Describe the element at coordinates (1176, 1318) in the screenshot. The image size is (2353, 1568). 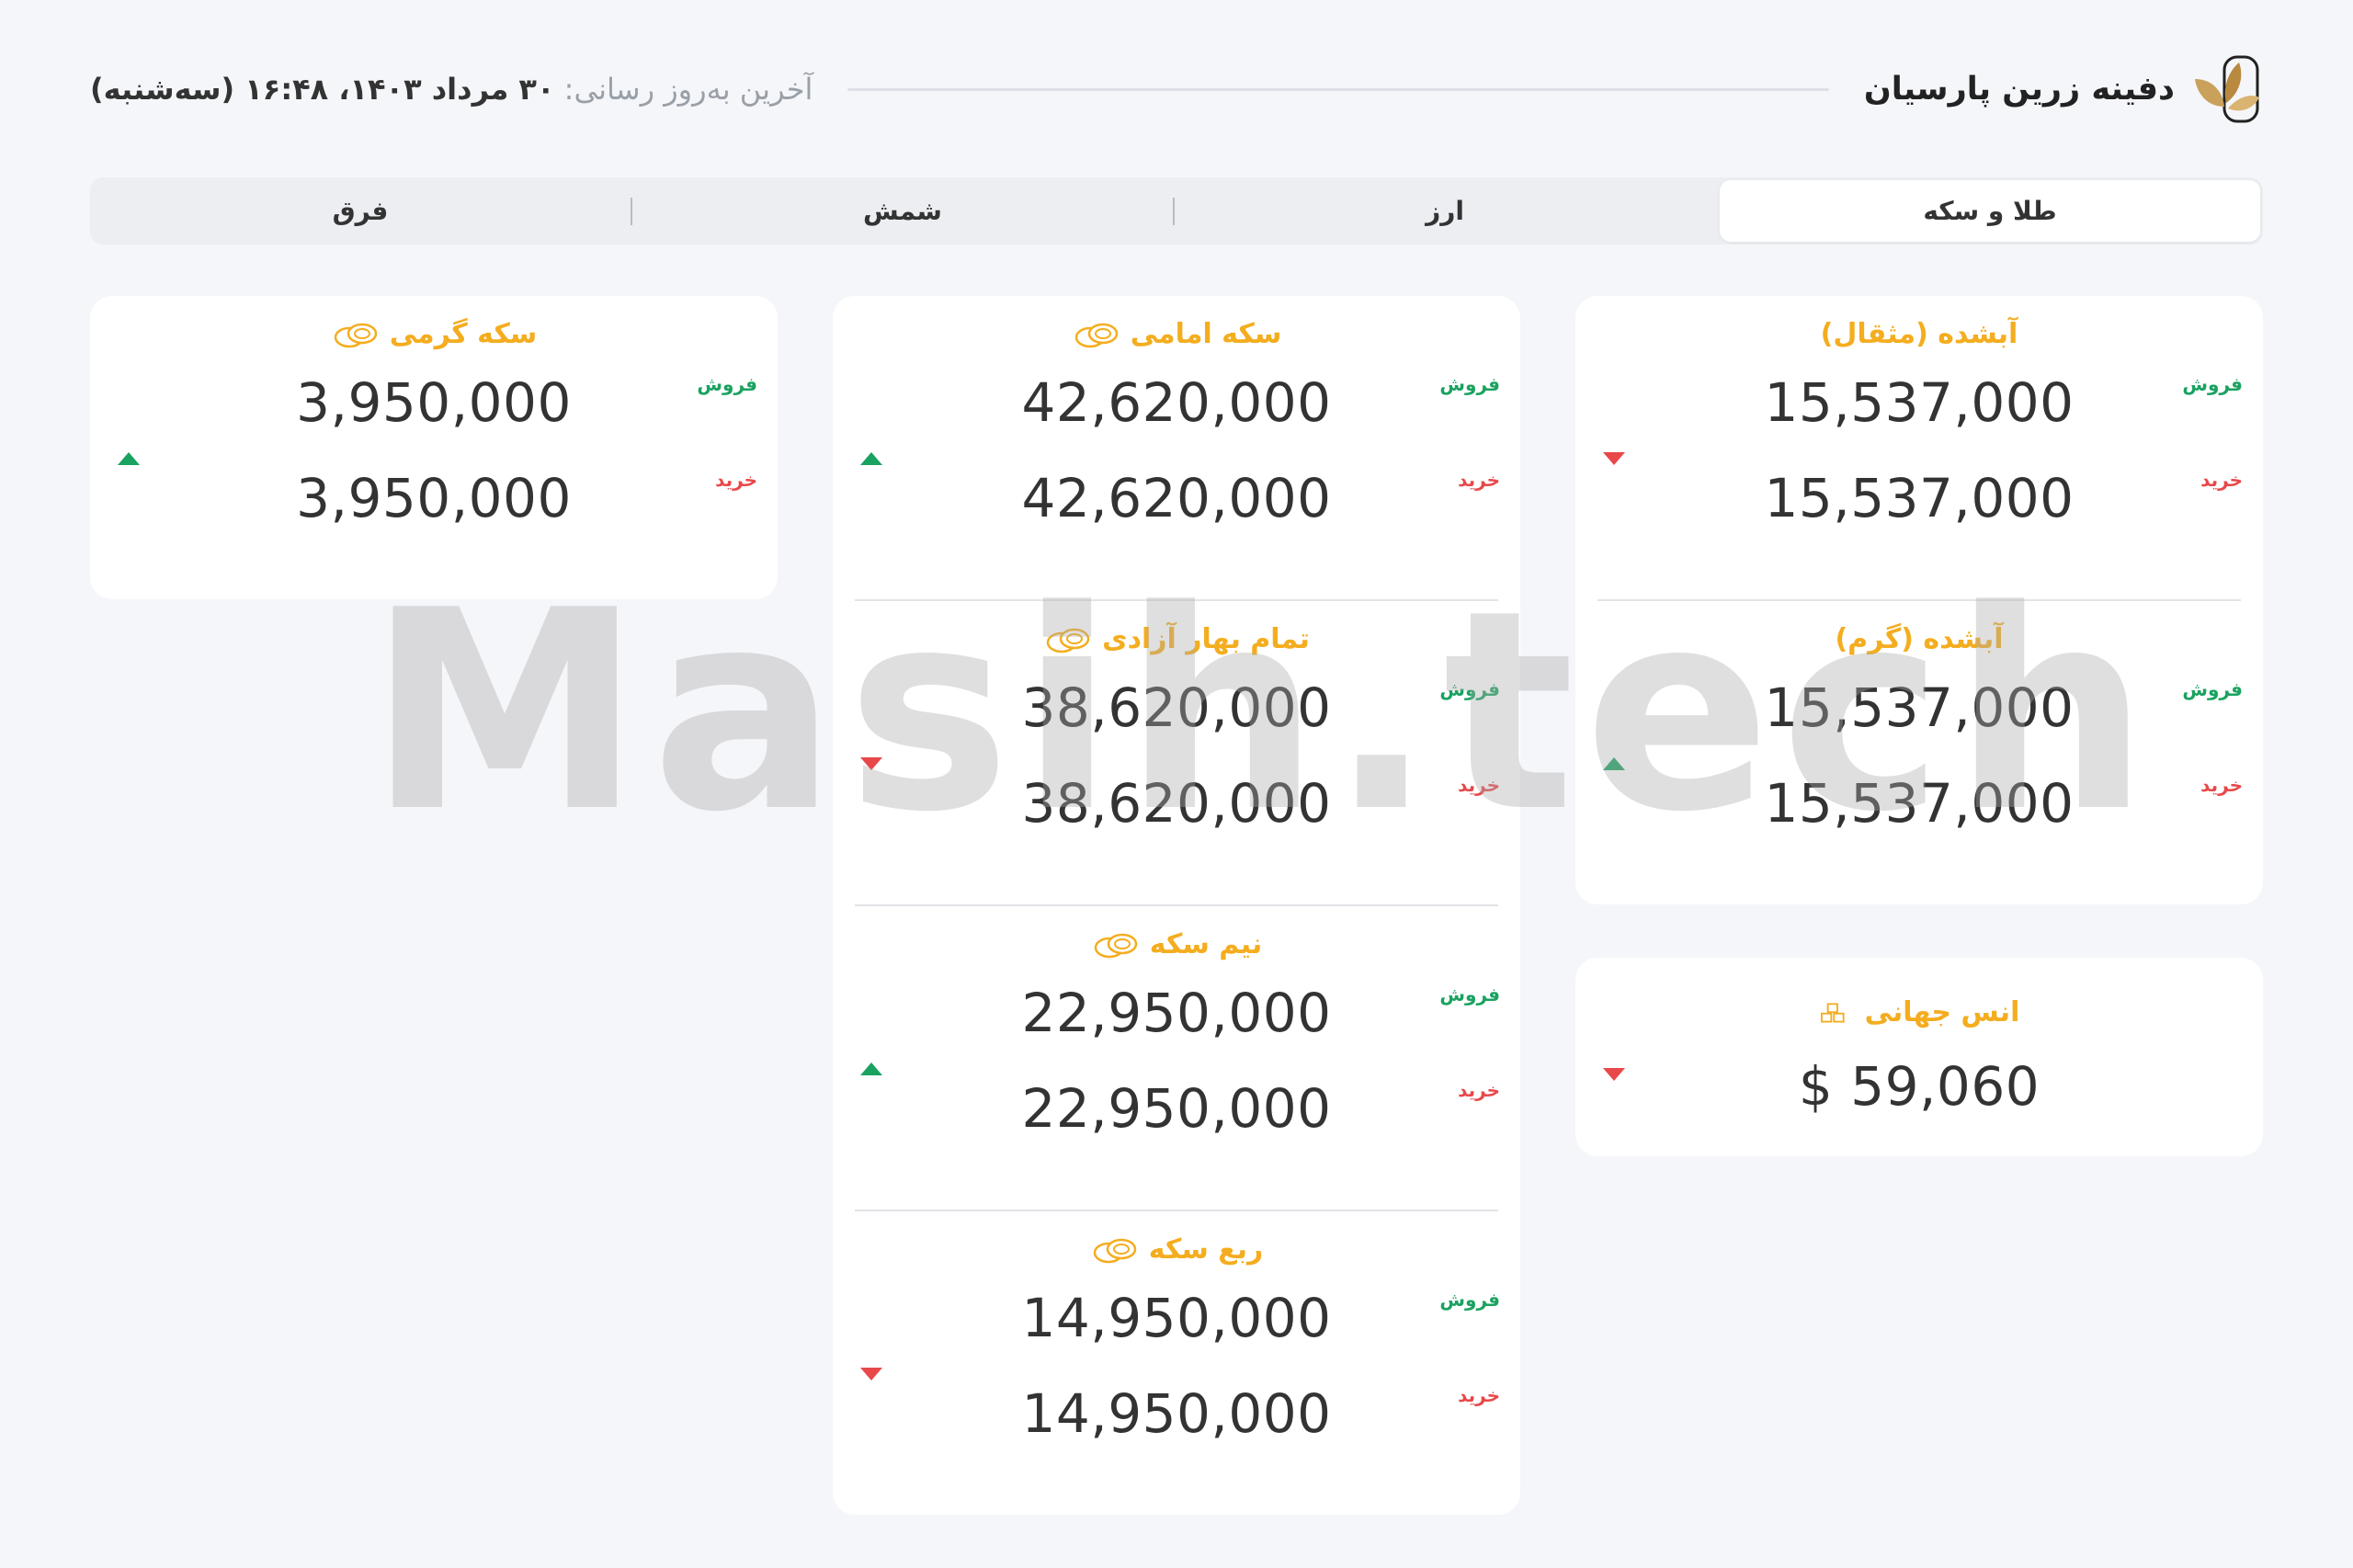
I see `sell-price: 14,950,000` at that location.